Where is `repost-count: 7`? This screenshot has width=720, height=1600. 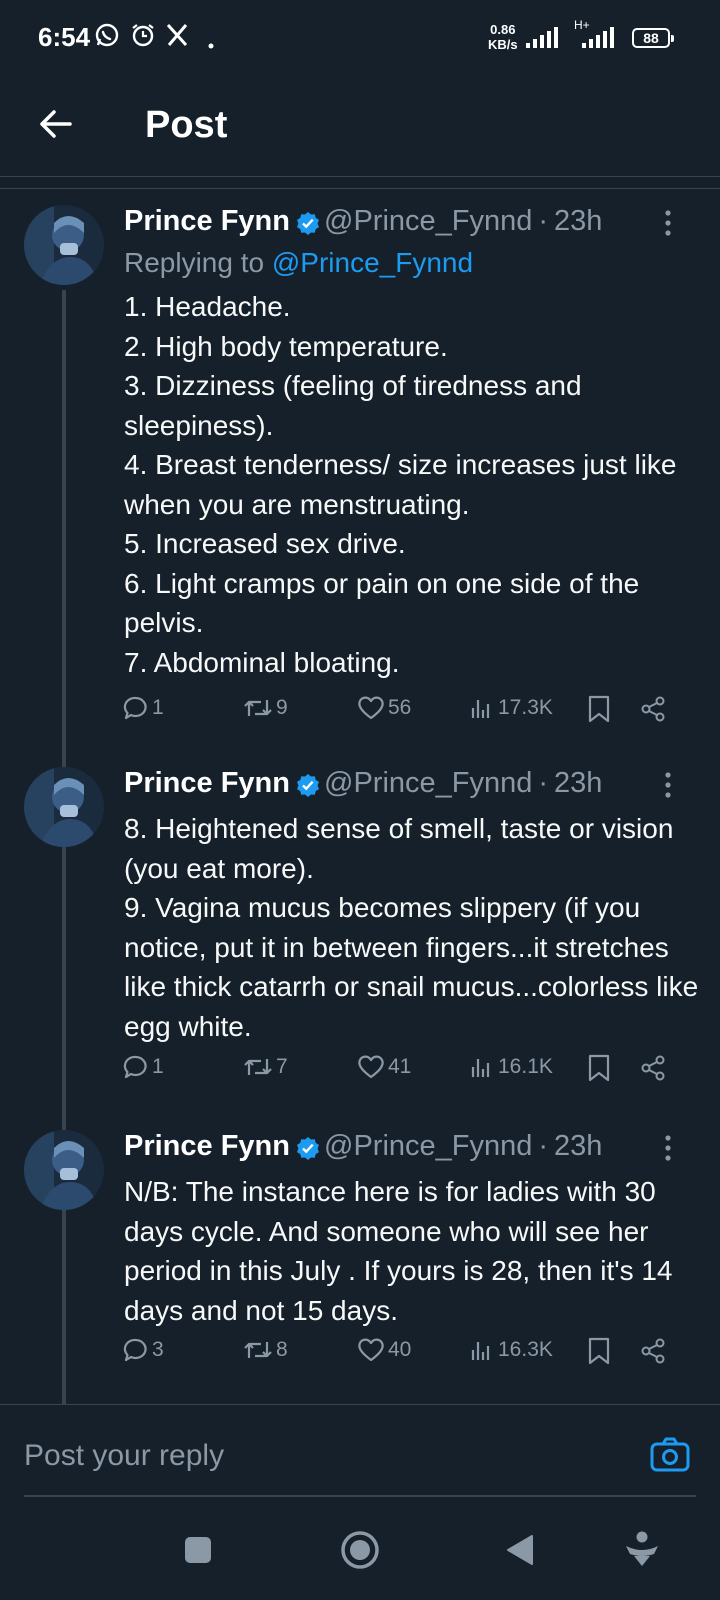
repost-count: 7 is located at coordinates (282, 1066).